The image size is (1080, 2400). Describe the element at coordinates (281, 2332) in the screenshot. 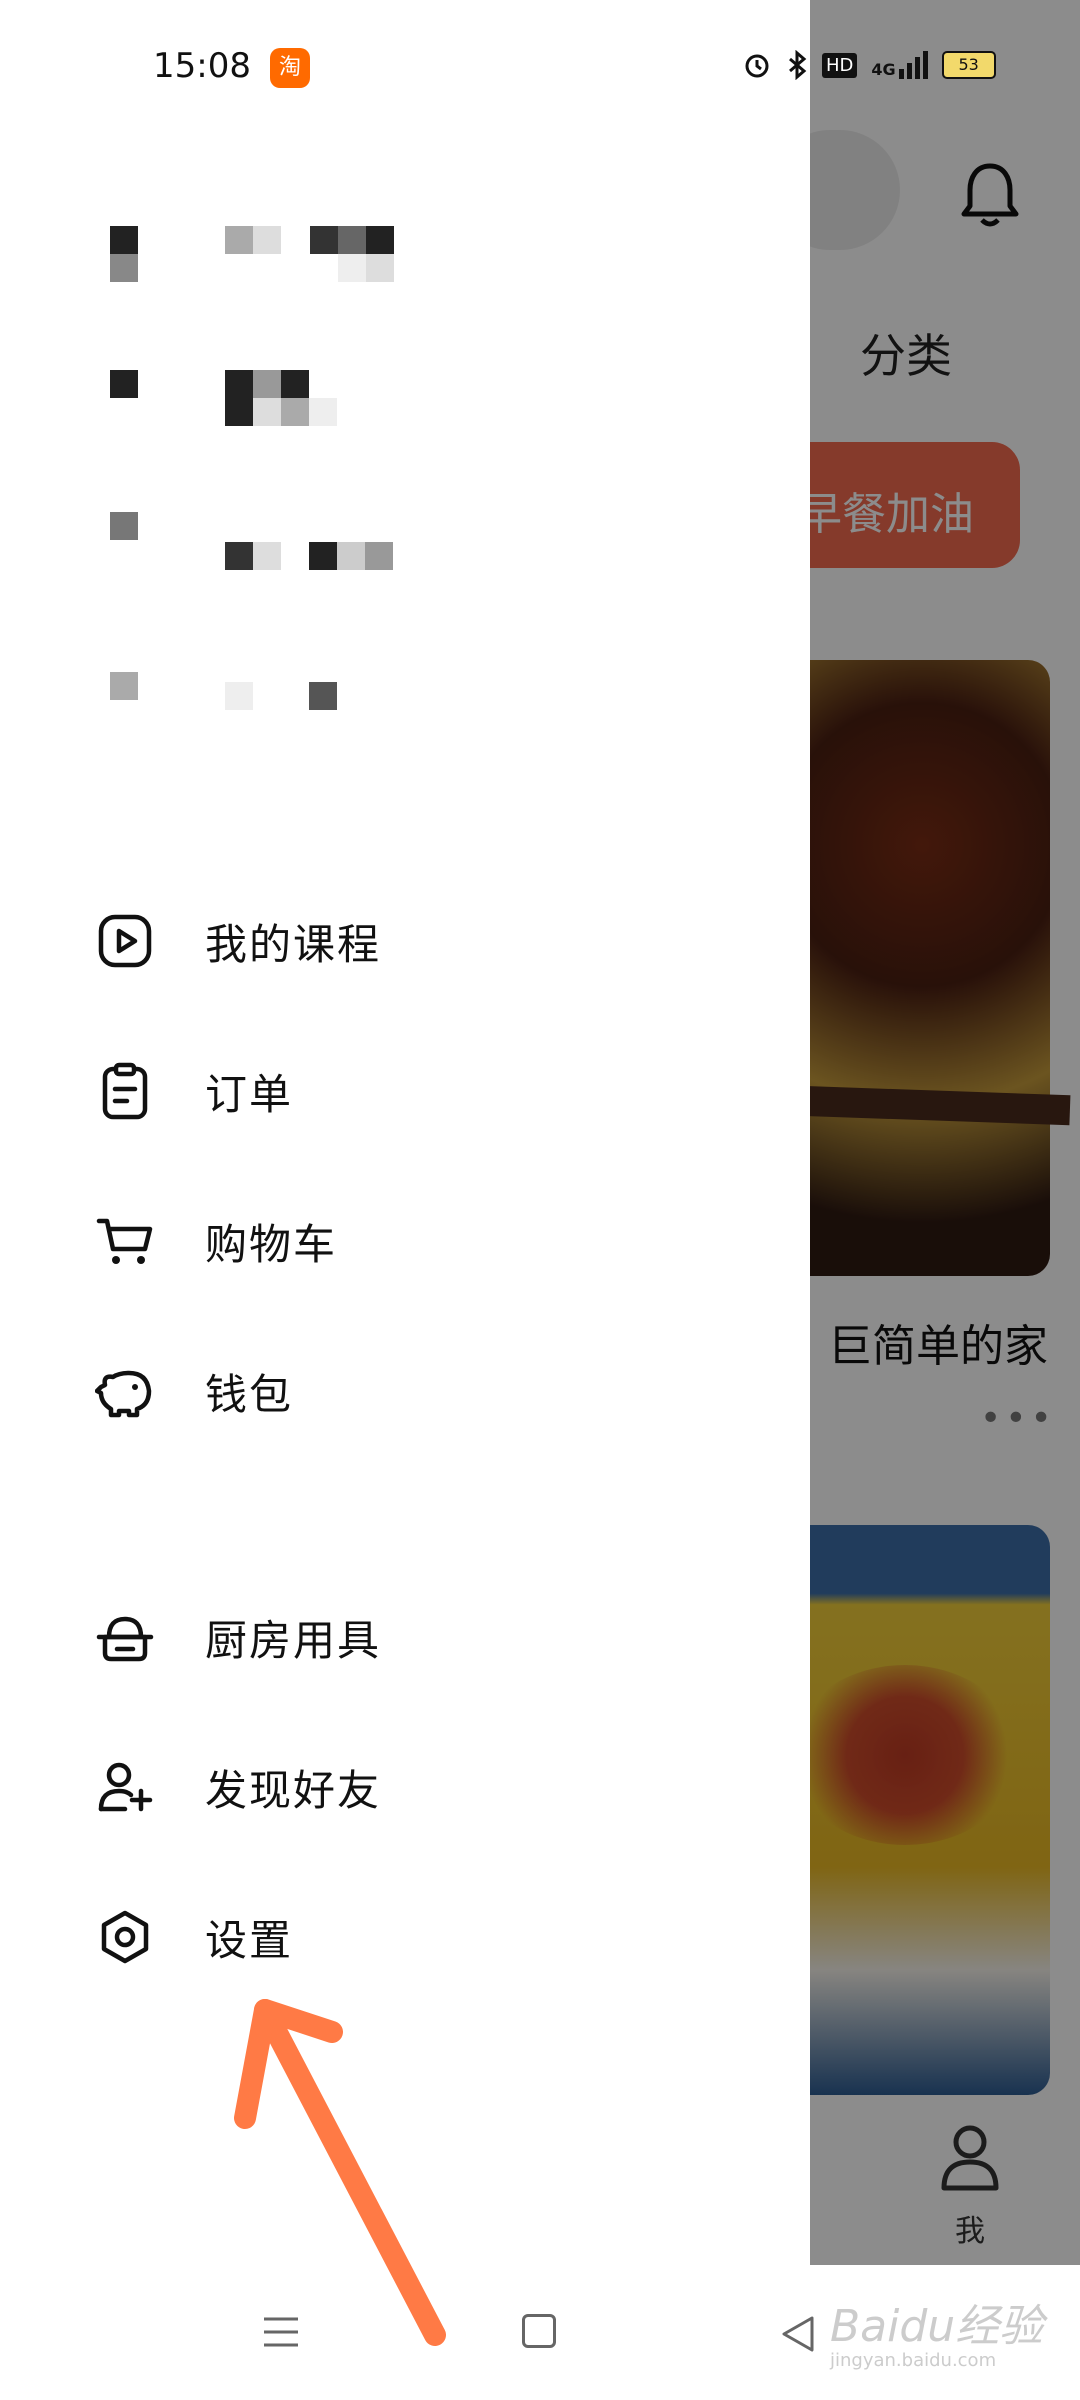

I see `recent-apps-icon` at that location.